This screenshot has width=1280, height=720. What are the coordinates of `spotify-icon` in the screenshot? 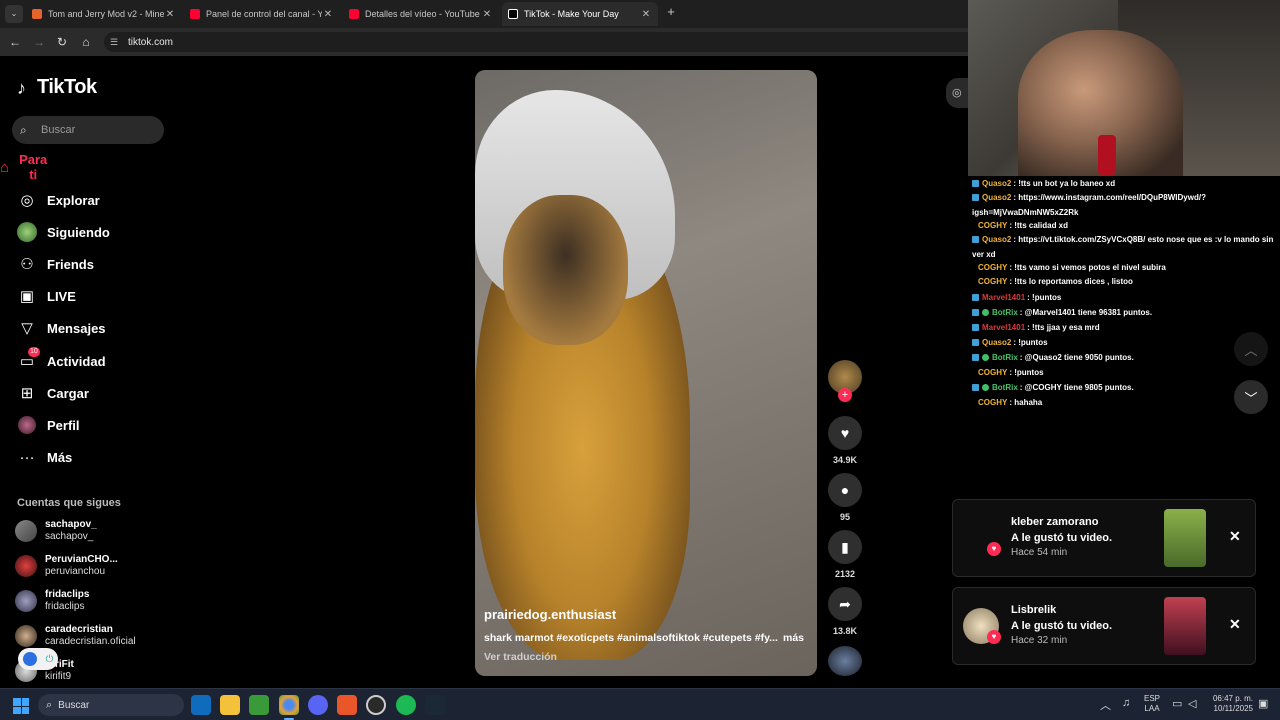 It's located at (406, 705).